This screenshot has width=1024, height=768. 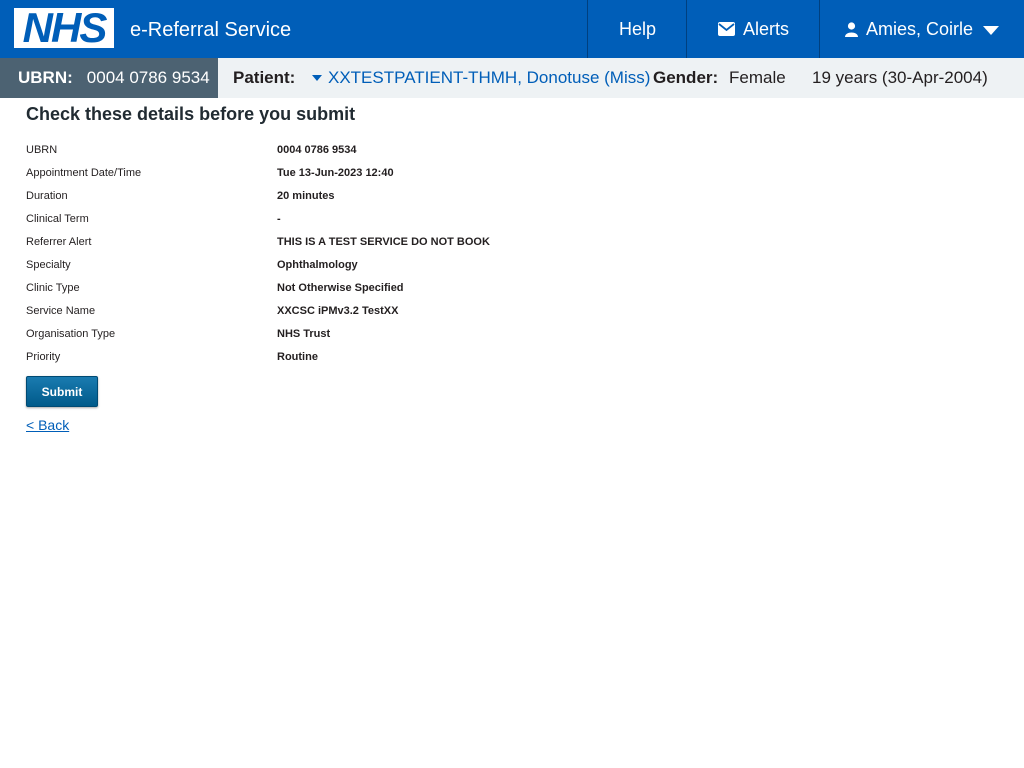 I want to click on detail-row-organisation-type: Organisation Type NHS Trust, so click(x=376, y=338).